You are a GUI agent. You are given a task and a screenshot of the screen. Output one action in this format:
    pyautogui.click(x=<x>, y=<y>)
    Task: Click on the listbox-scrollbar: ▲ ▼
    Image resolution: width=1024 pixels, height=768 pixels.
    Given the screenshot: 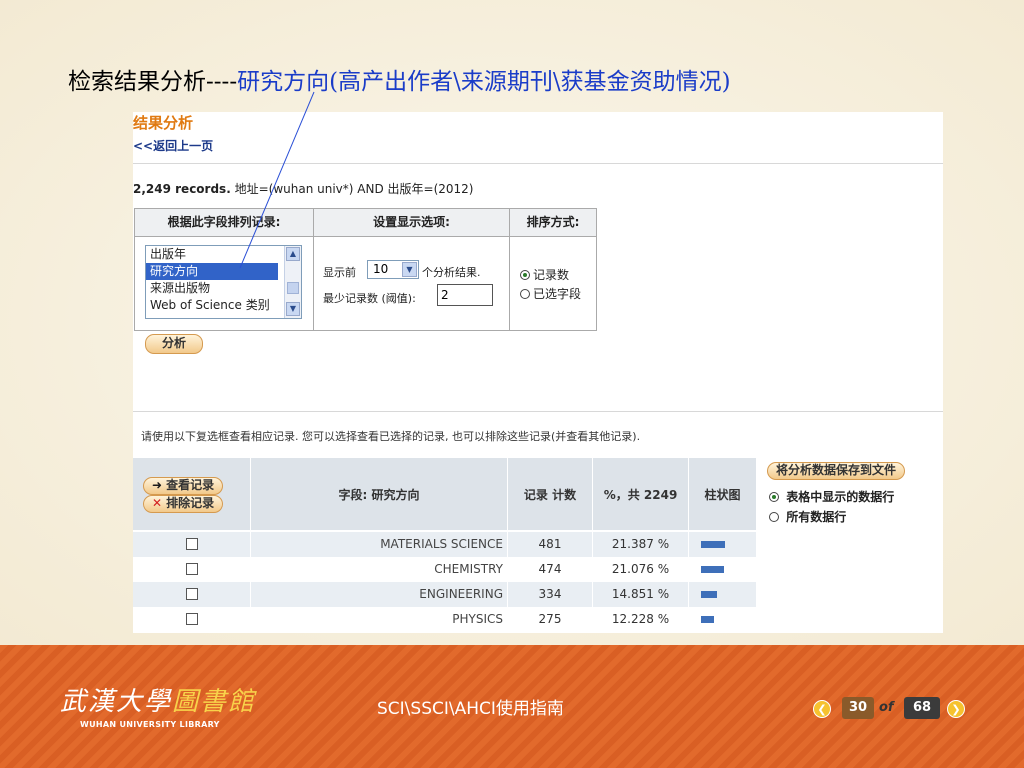 What is the action you would take?
    pyautogui.click(x=292, y=282)
    